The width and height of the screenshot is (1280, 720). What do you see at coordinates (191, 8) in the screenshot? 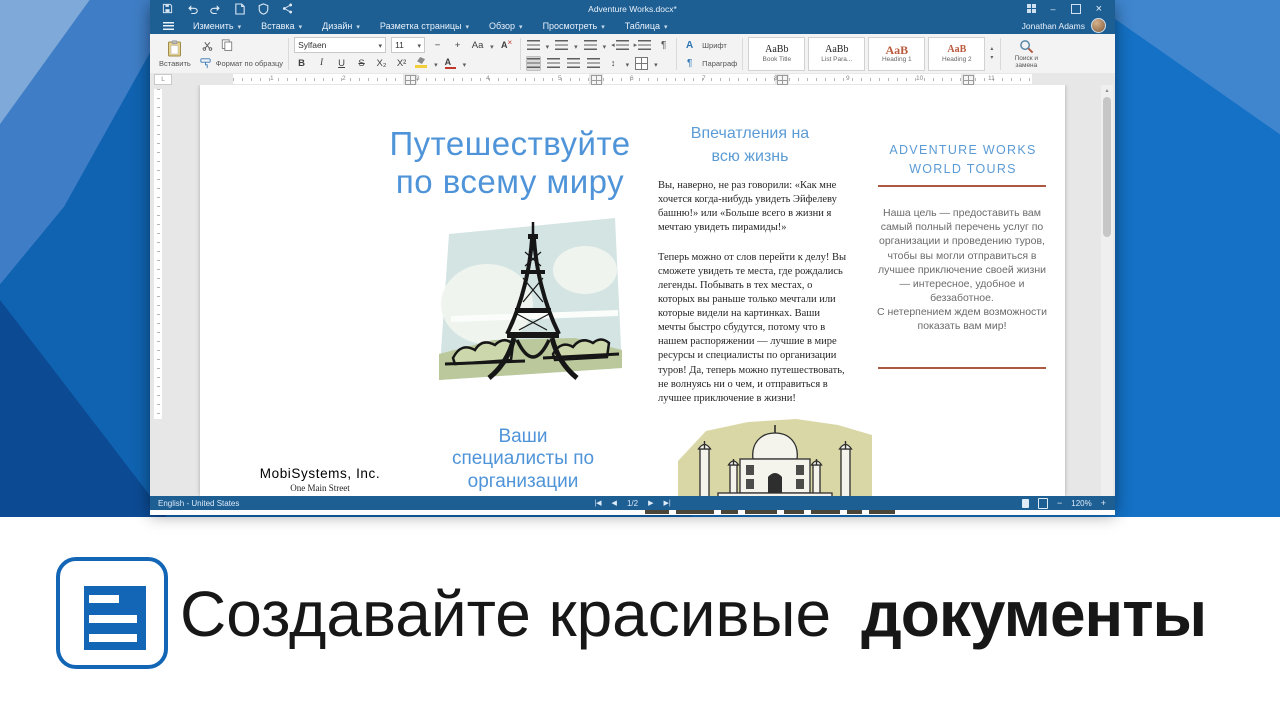
I see `undo-icon` at bounding box center [191, 8].